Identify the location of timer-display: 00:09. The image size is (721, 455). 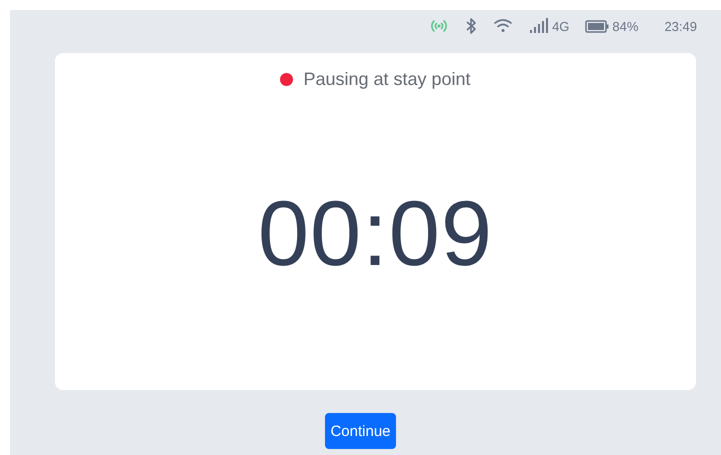
(376, 234).